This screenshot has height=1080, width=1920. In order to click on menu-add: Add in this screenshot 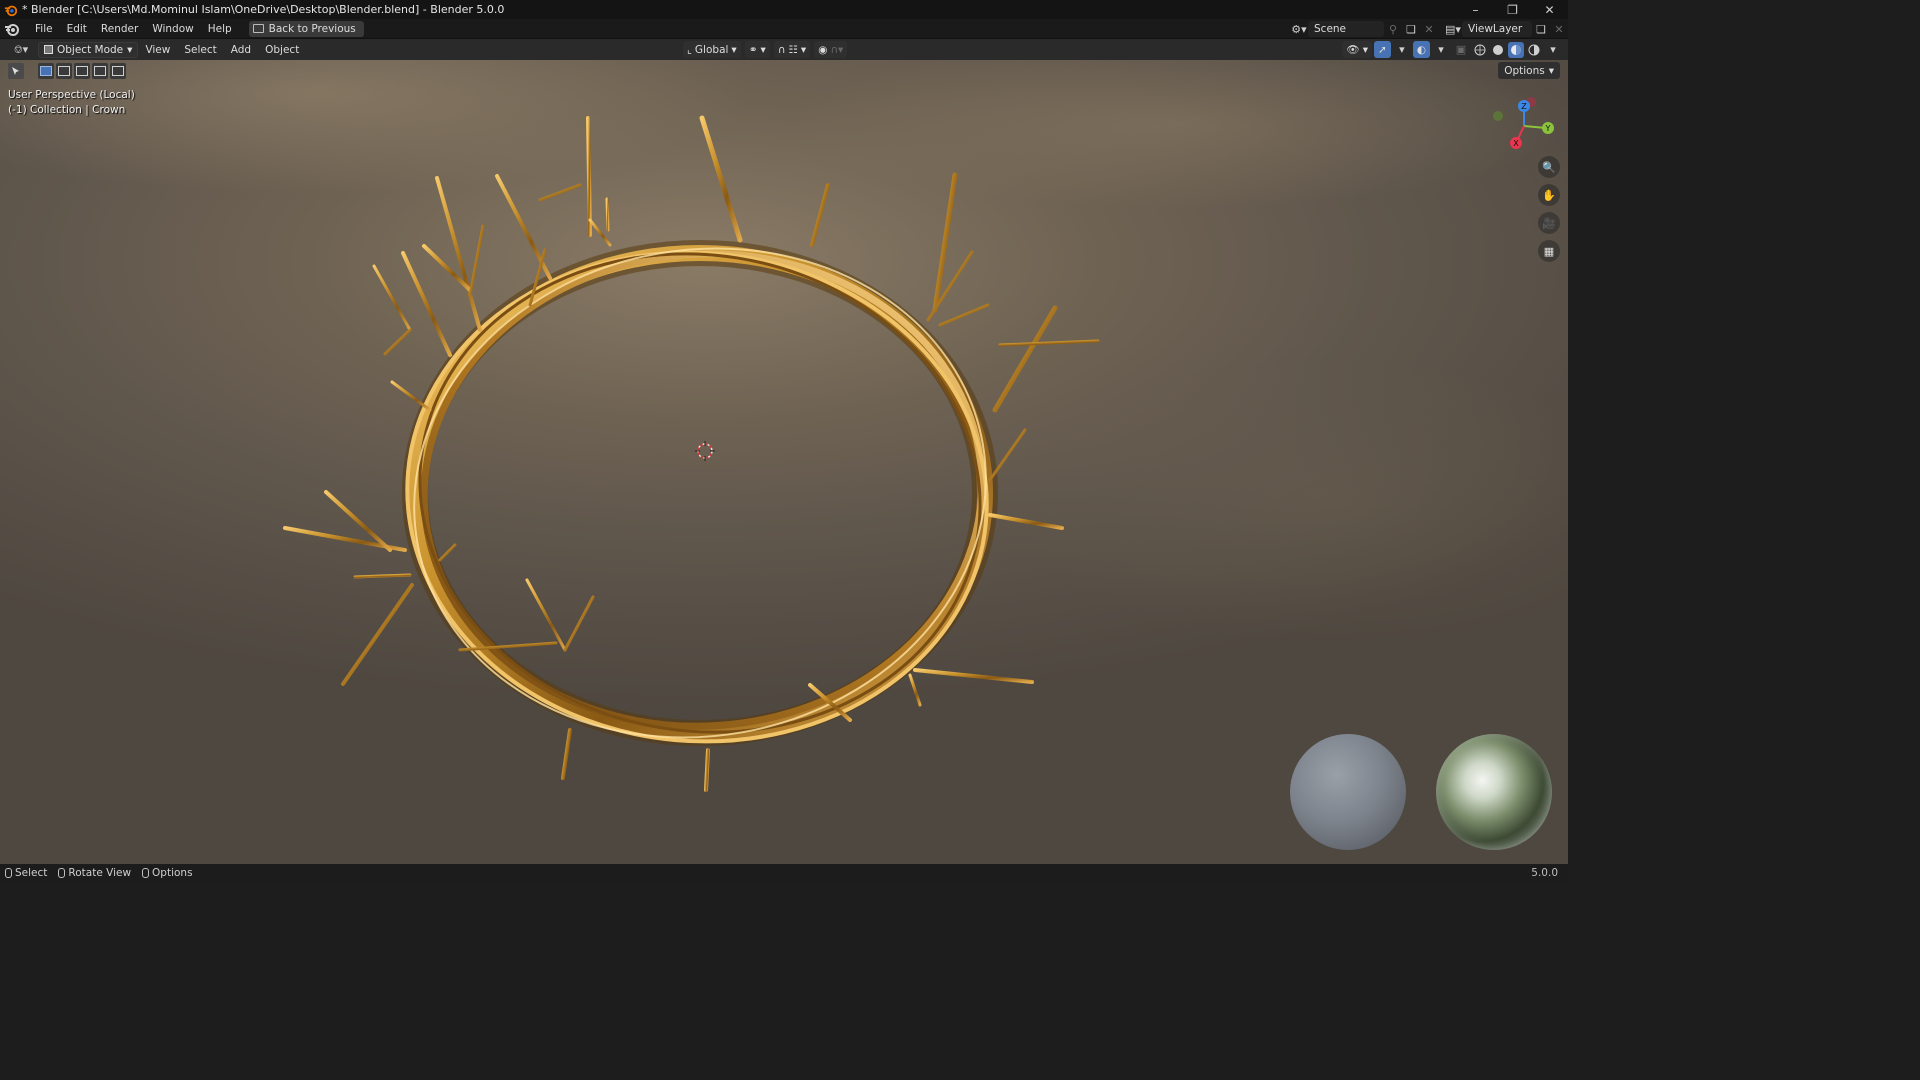, I will do `click(241, 50)`.